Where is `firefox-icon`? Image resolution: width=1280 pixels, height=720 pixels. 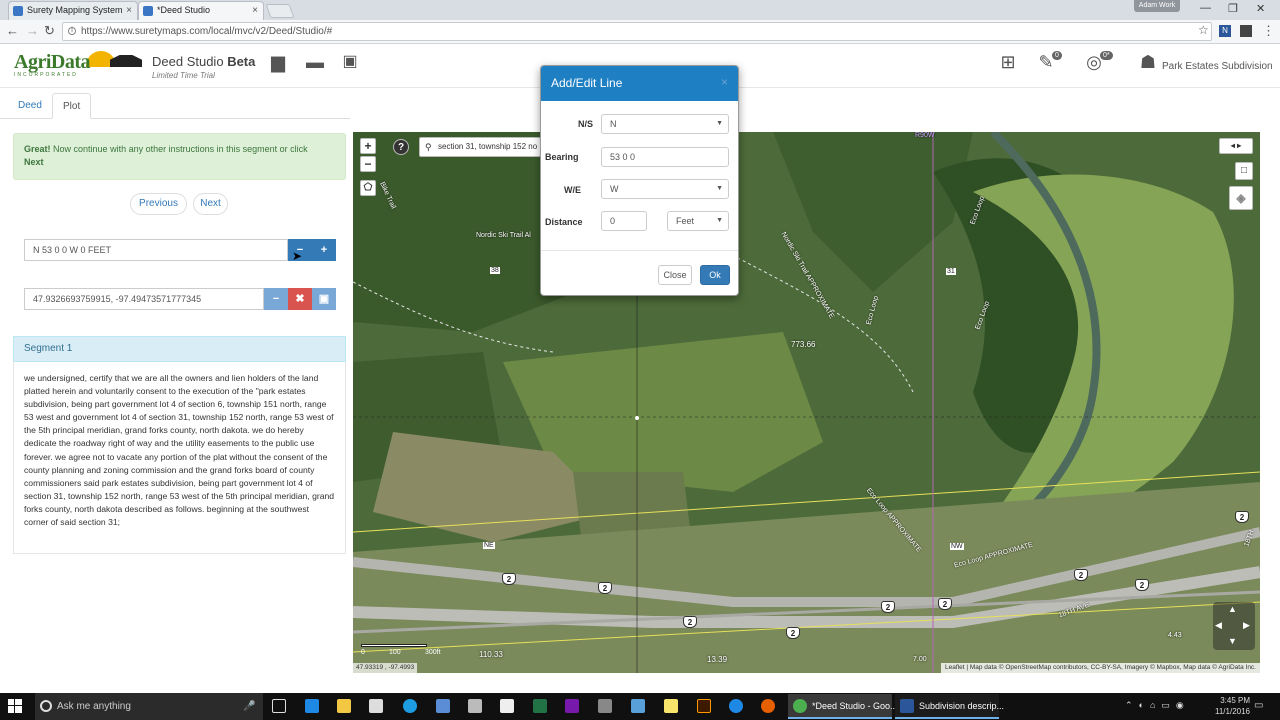 firefox-icon is located at coordinates (768, 706).